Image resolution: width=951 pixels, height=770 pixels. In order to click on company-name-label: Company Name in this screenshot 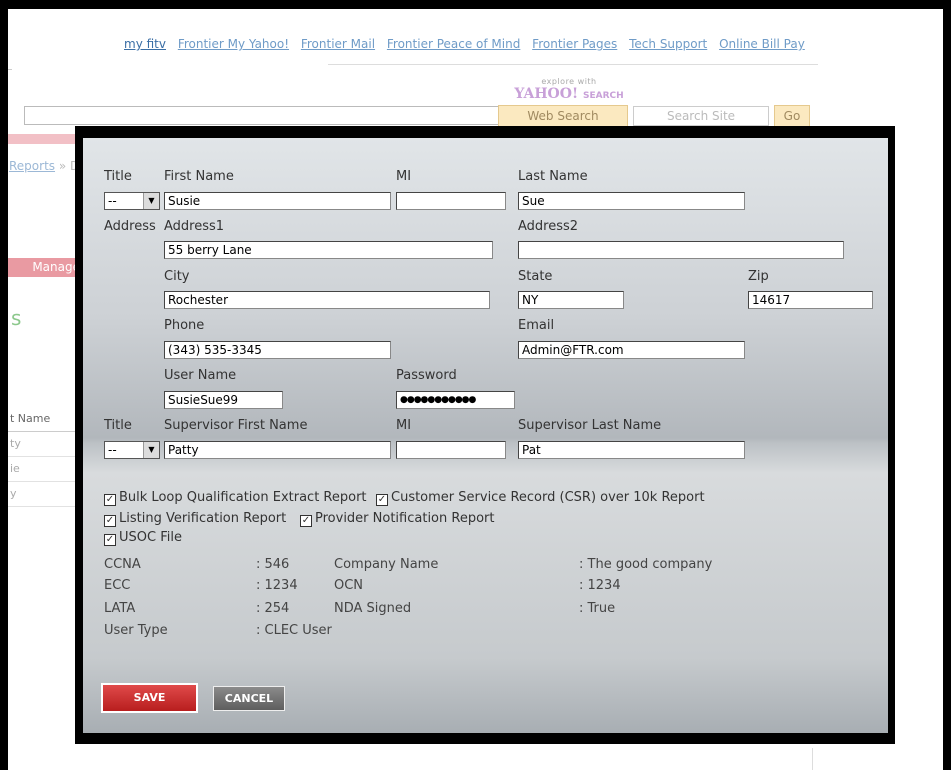, I will do `click(386, 564)`.